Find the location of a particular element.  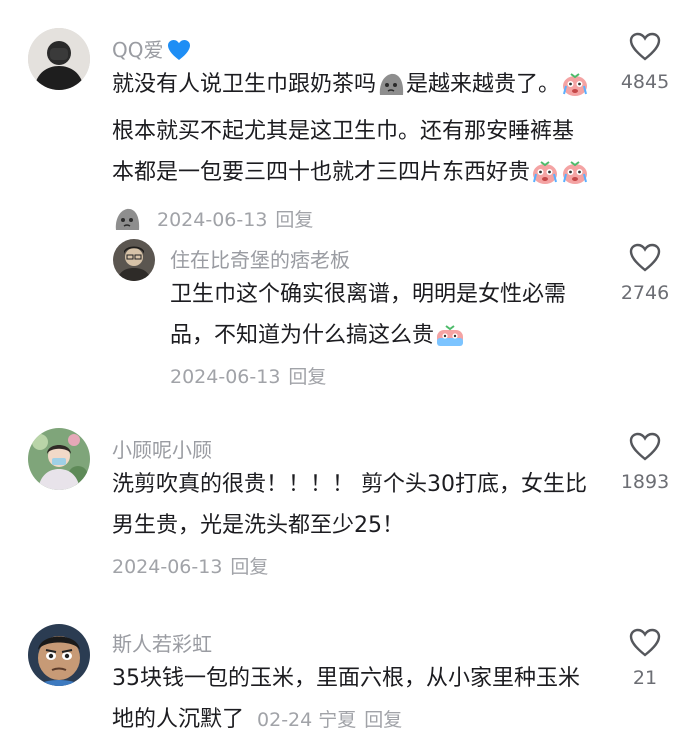

like-button: 4845 is located at coordinates (645, 62).